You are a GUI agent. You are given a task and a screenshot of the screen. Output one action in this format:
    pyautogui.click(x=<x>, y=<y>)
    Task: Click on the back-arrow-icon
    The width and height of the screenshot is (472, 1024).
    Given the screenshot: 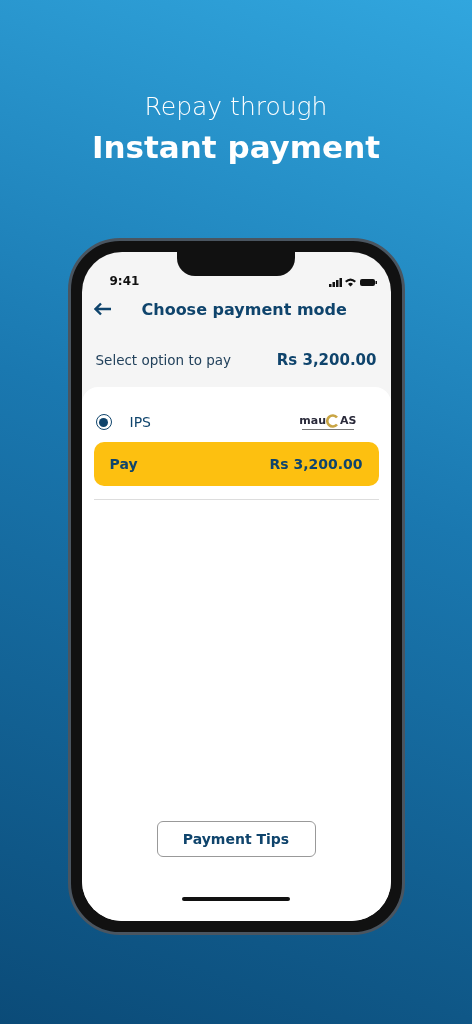 What is the action you would take?
    pyautogui.click(x=102, y=309)
    